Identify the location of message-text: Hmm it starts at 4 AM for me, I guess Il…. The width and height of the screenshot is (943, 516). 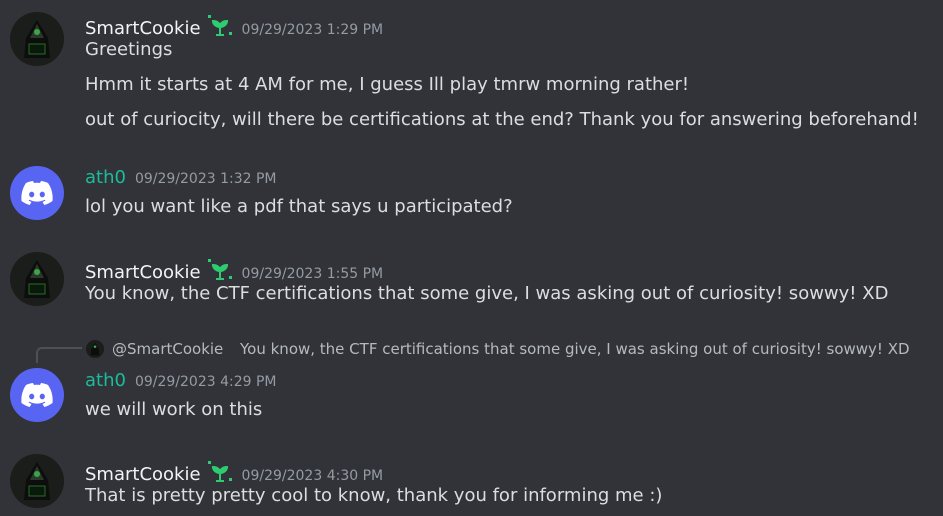
(387, 84).